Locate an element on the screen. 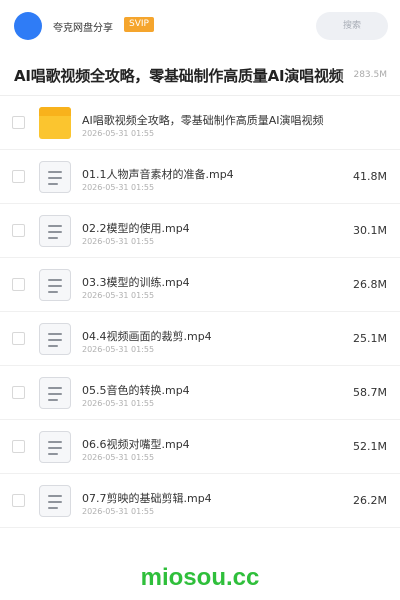 The width and height of the screenshot is (400, 600). app-name: 夸克网盘分享 is located at coordinates (83, 28).